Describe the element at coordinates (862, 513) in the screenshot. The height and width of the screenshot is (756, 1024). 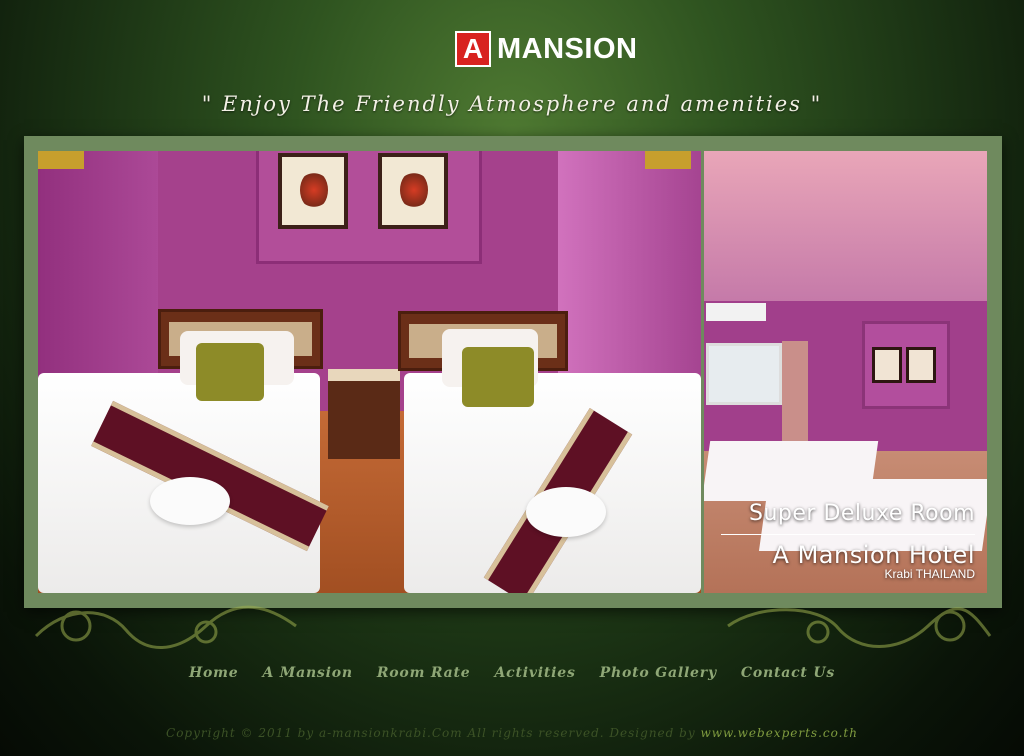
I see `room-name: Super Deluxe Room` at that location.